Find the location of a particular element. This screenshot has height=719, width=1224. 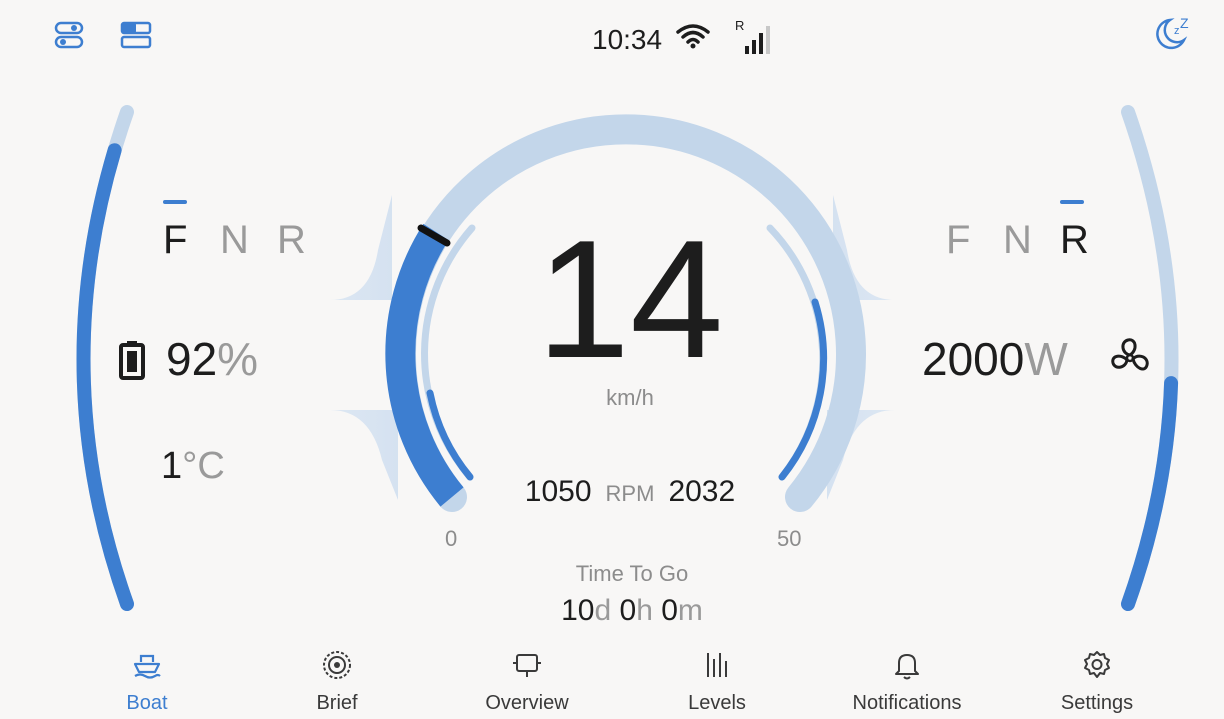

ttg-days: 10 is located at coordinates (578, 610).